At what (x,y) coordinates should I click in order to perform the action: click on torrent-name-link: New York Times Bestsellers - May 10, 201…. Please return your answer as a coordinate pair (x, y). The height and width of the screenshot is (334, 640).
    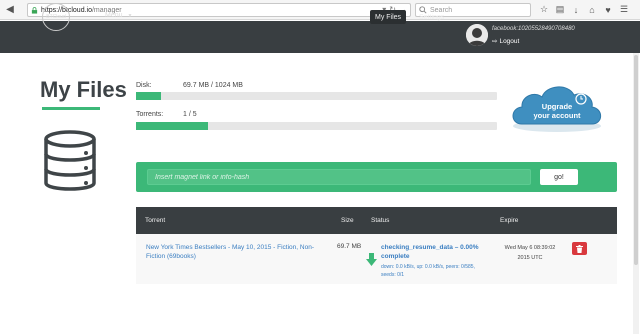
    Looking at the image, I should click on (239, 252).